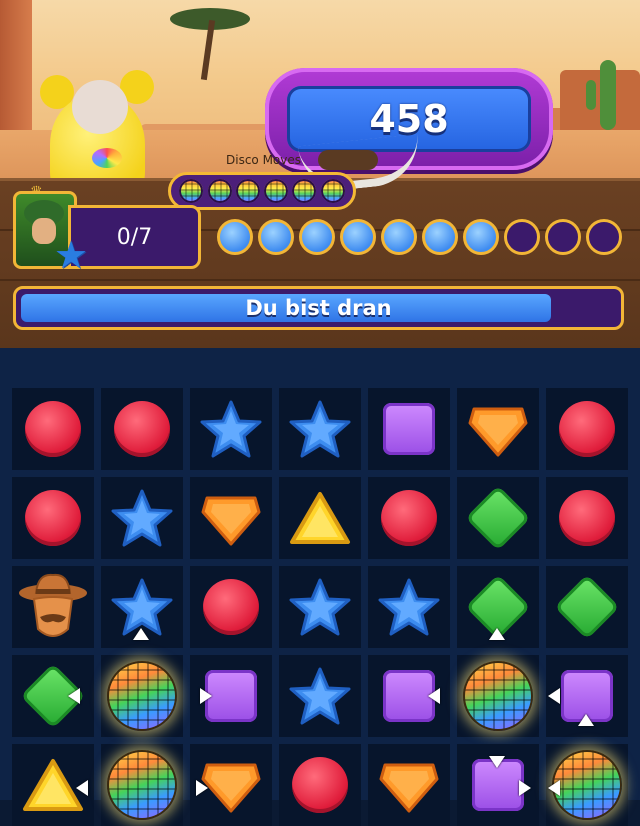 This screenshot has width=640, height=826. I want to click on cowboy-gem-icon, so click(53, 607).